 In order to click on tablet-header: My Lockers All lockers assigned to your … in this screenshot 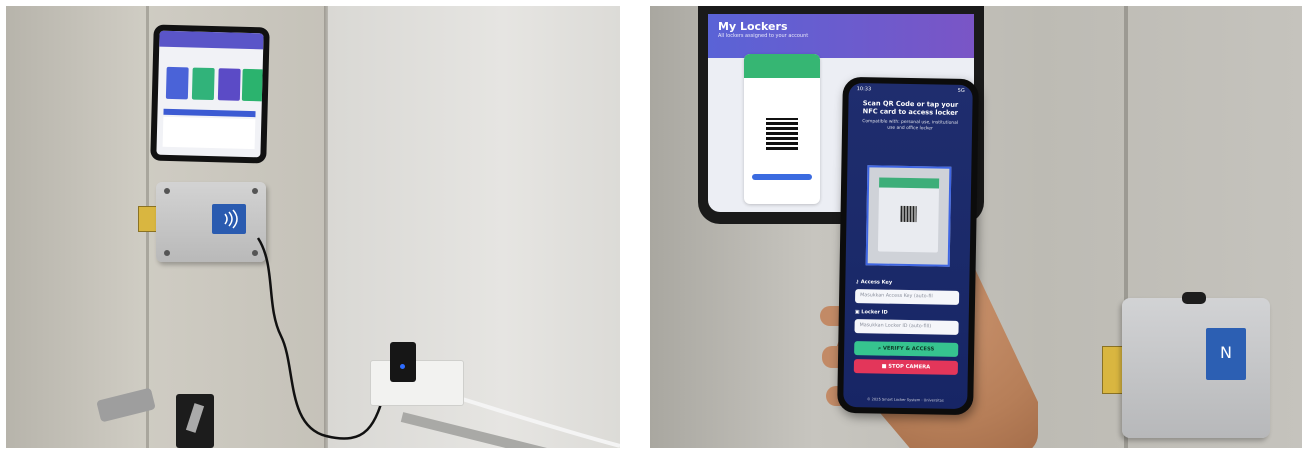, I will do `click(841, 36)`.